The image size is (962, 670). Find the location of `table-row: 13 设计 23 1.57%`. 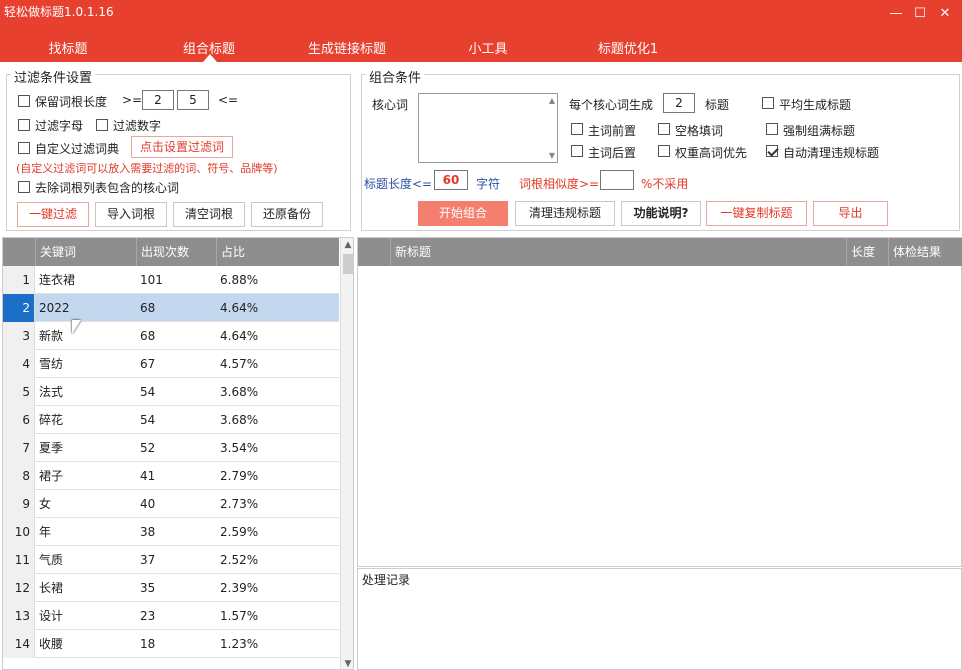

table-row: 13 设计 23 1.57% is located at coordinates (171, 616).